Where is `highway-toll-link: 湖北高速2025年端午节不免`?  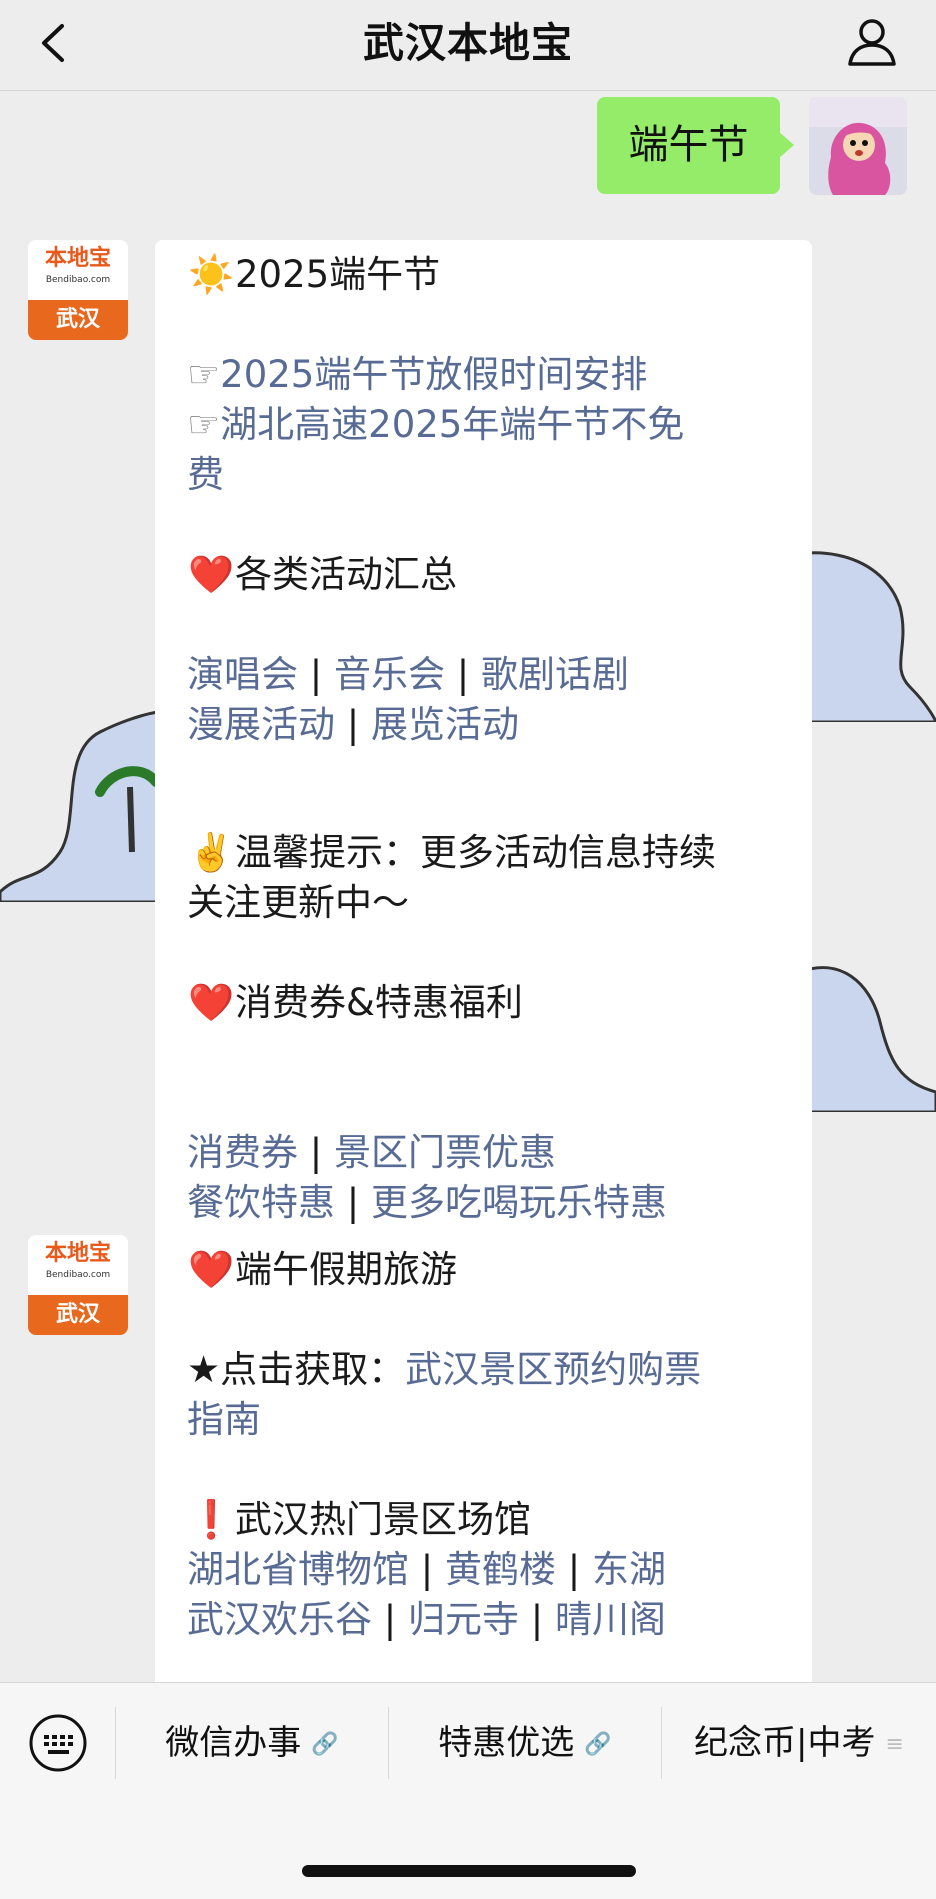
highway-toll-link: 湖北高速2025年端午节不免 is located at coordinates (452, 424).